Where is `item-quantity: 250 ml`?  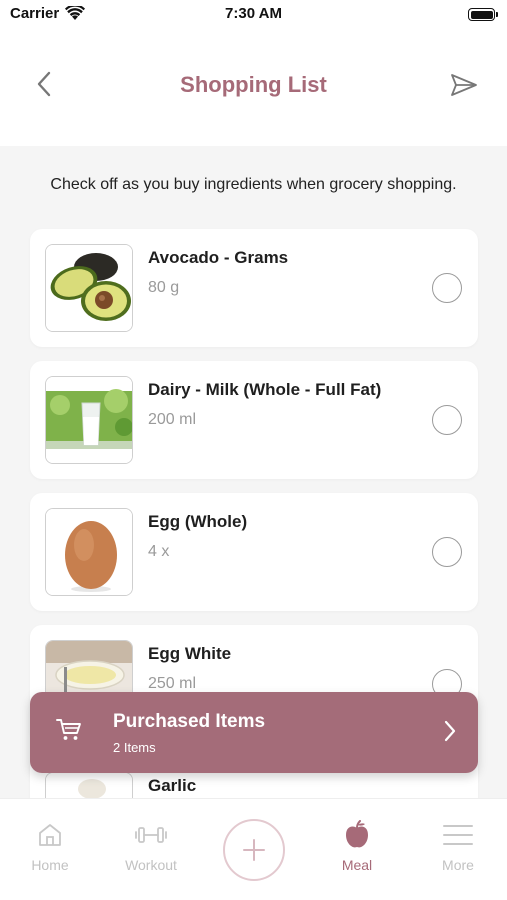 item-quantity: 250 ml is located at coordinates (172, 683).